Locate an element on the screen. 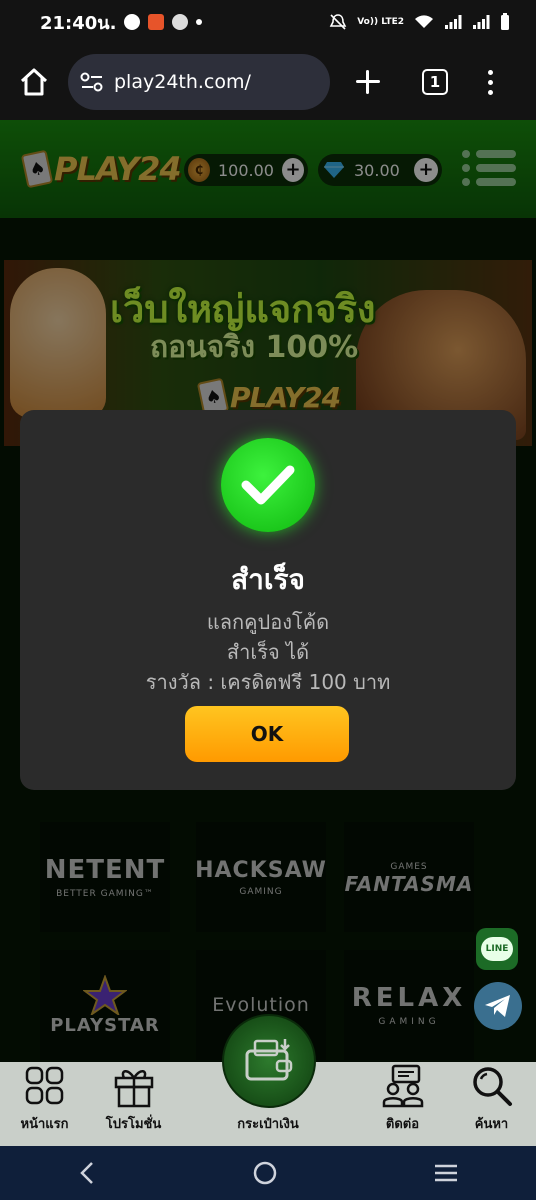  signal-2-icon is located at coordinates (481, 22).